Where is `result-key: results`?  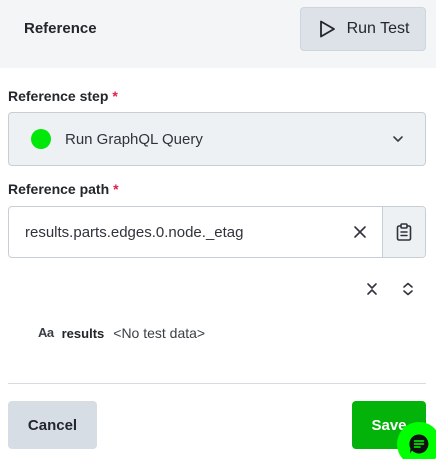 result-key: results is located at coordinates (83, 333).